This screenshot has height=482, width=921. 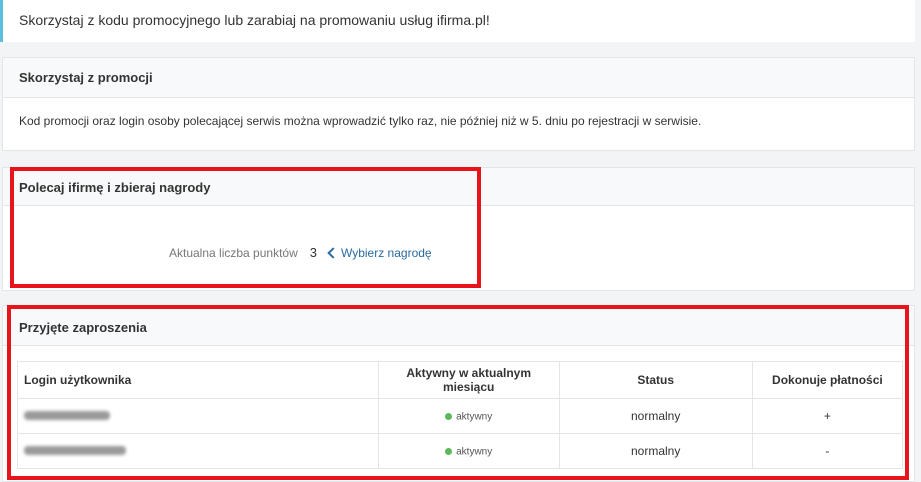 I want to click on promo-panel-title: Skorzystaj z promocji, so click(x=86, y=77).